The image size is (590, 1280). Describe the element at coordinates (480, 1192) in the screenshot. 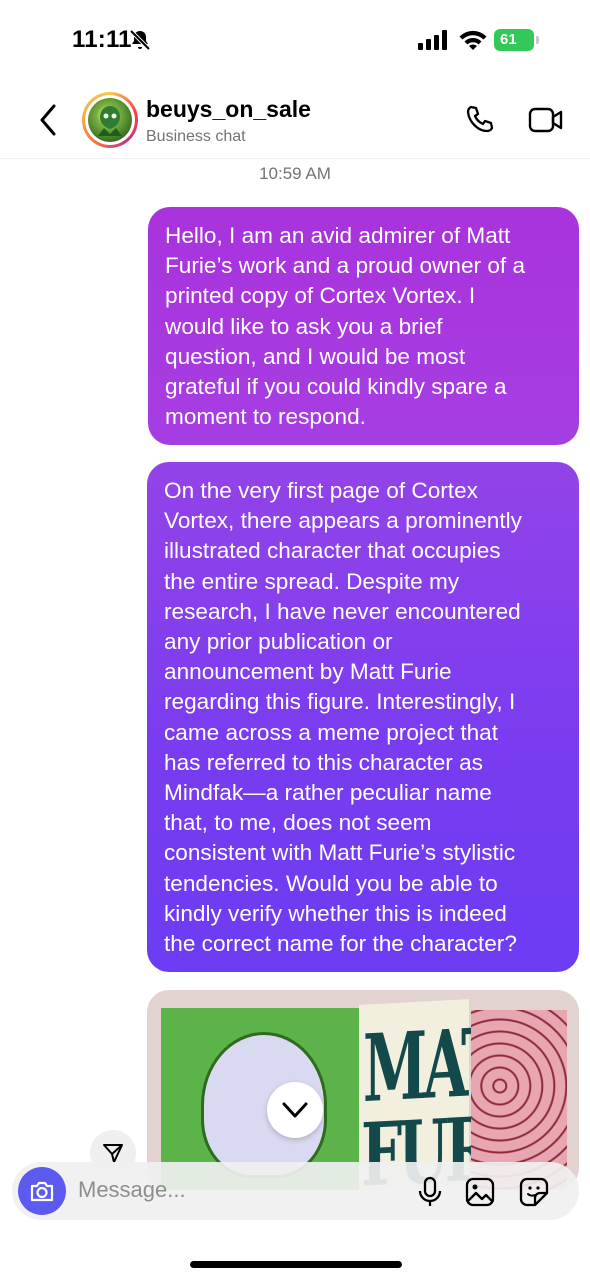

I see `gallery-icon` at that location.